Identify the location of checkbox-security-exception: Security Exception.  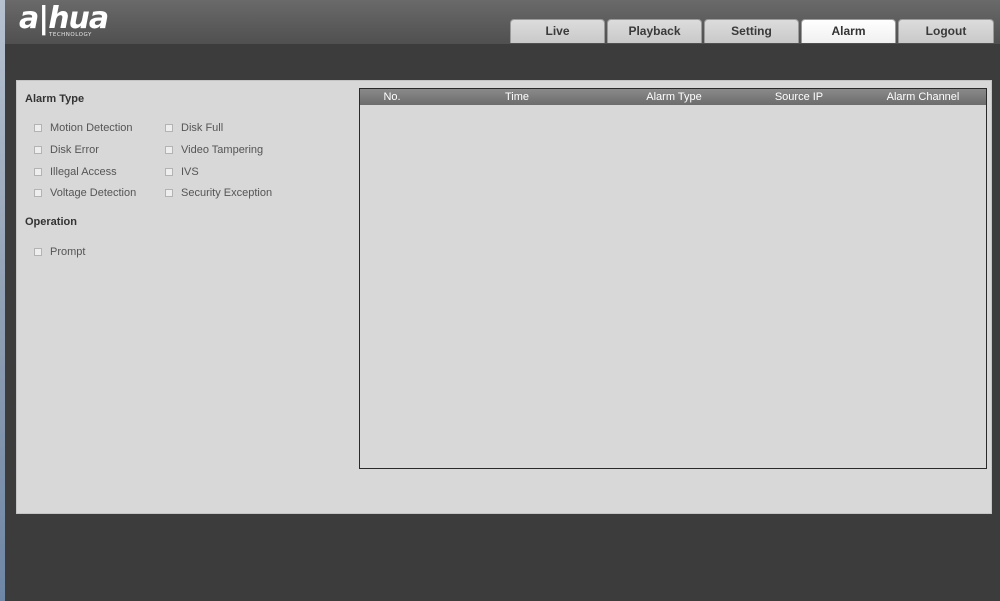
(218, 193).